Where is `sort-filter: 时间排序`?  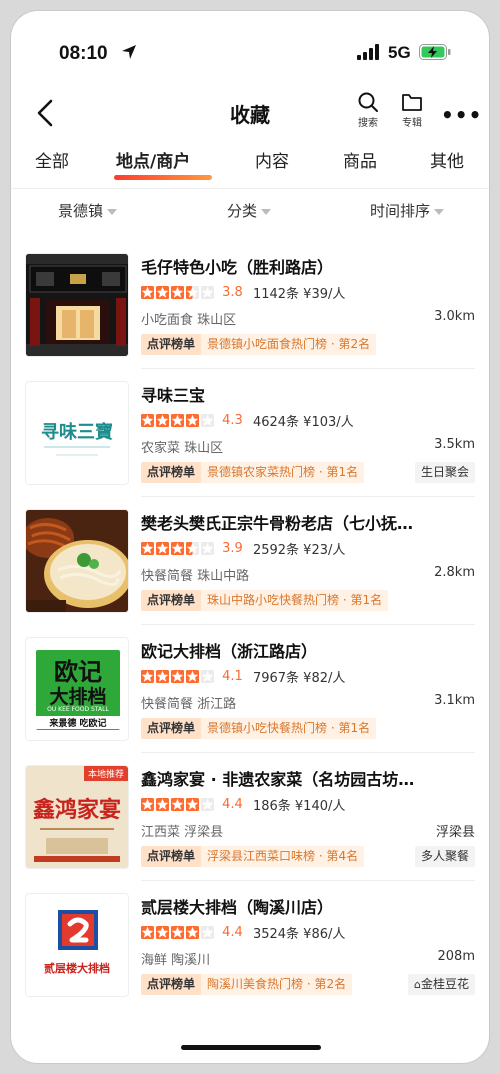
sort-filter: 时间排序 is located at coordinates (407, 210).